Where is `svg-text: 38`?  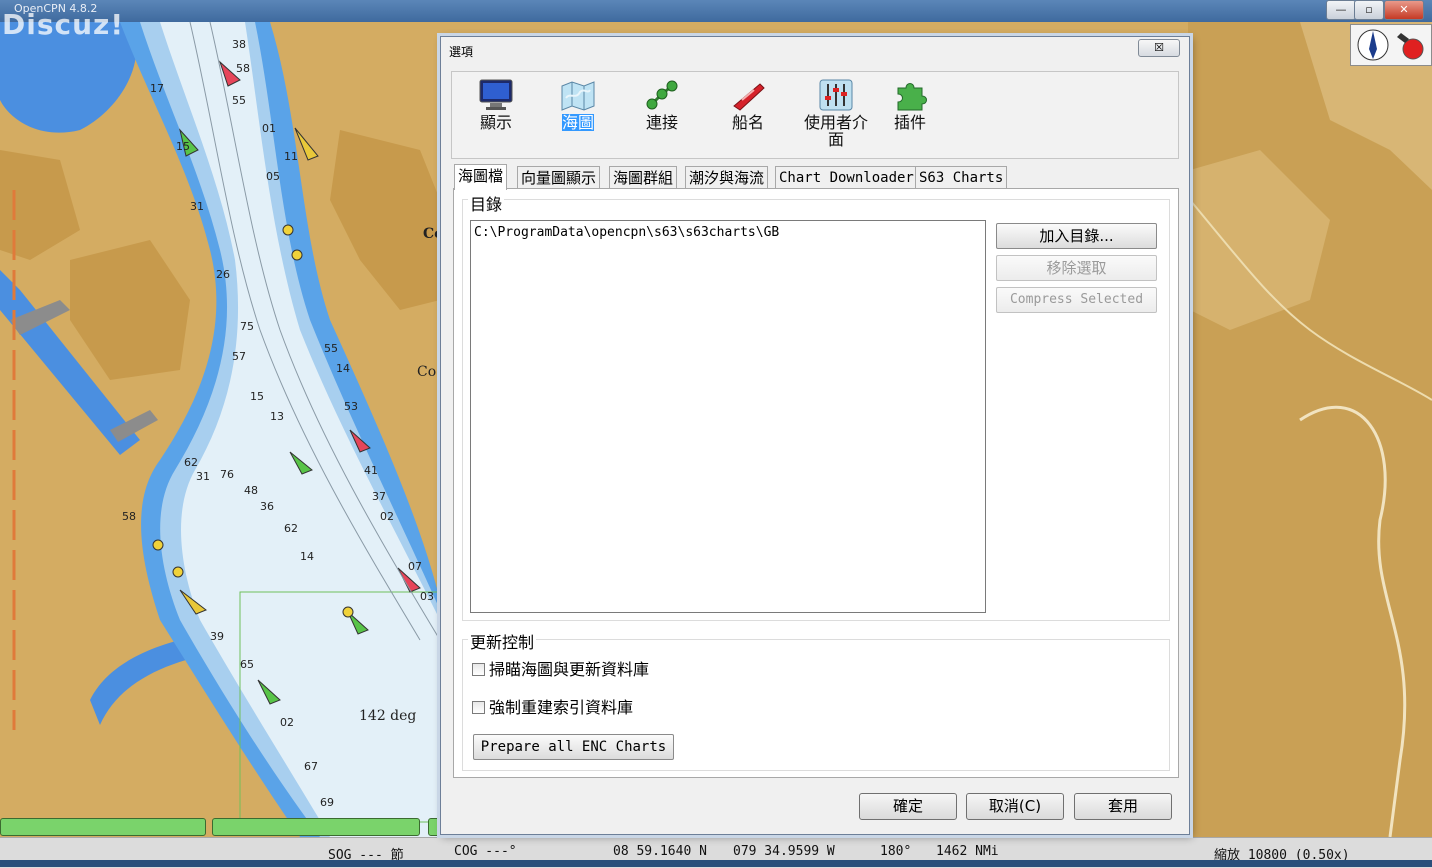 svg-text: 38 is located at coordinates (239, 44).